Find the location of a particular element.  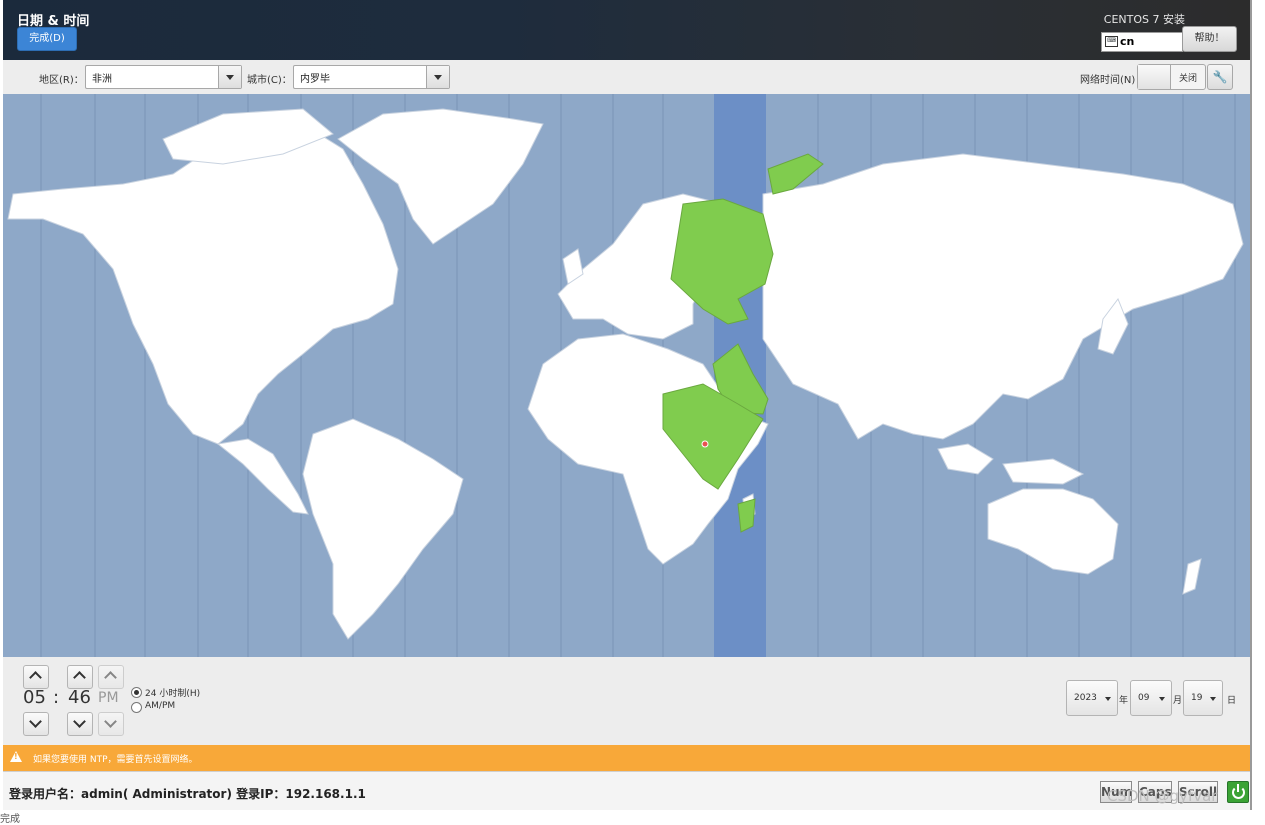

year-combo: 2023 is located at coordinates (1092, 698).